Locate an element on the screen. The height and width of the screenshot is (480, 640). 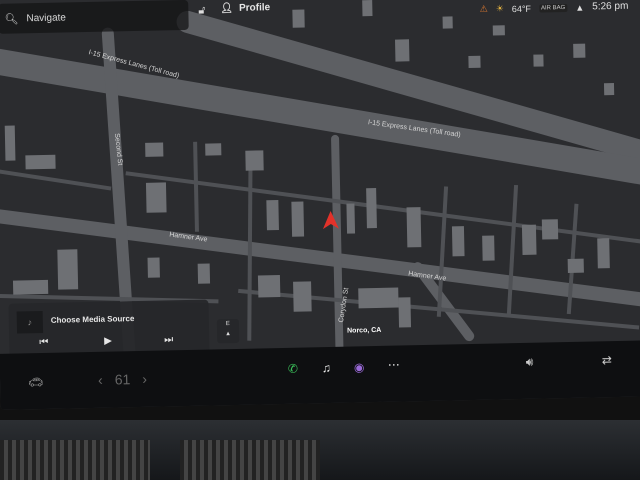
airbag-indicator: AIR BAG is located at coordinates (553, 8).